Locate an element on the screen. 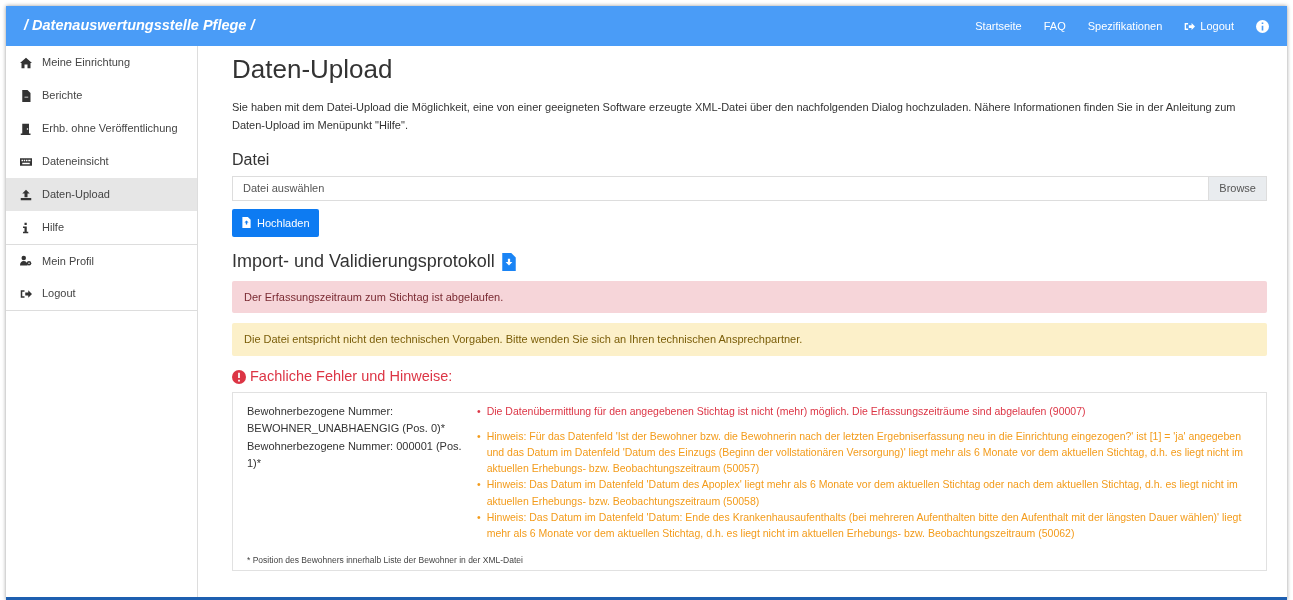  section-heading: Datei is located at coordinates (251, 160).